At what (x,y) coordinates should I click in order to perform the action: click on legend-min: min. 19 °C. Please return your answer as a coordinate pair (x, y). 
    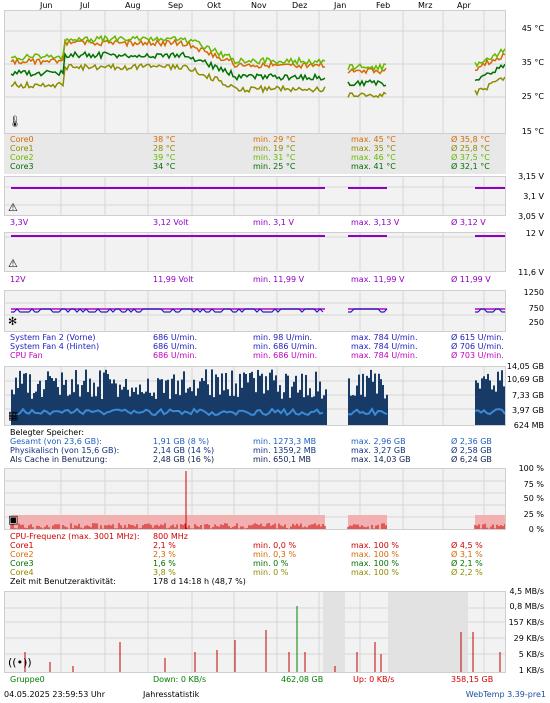
    Looking at the image, I should click on (274, 148).